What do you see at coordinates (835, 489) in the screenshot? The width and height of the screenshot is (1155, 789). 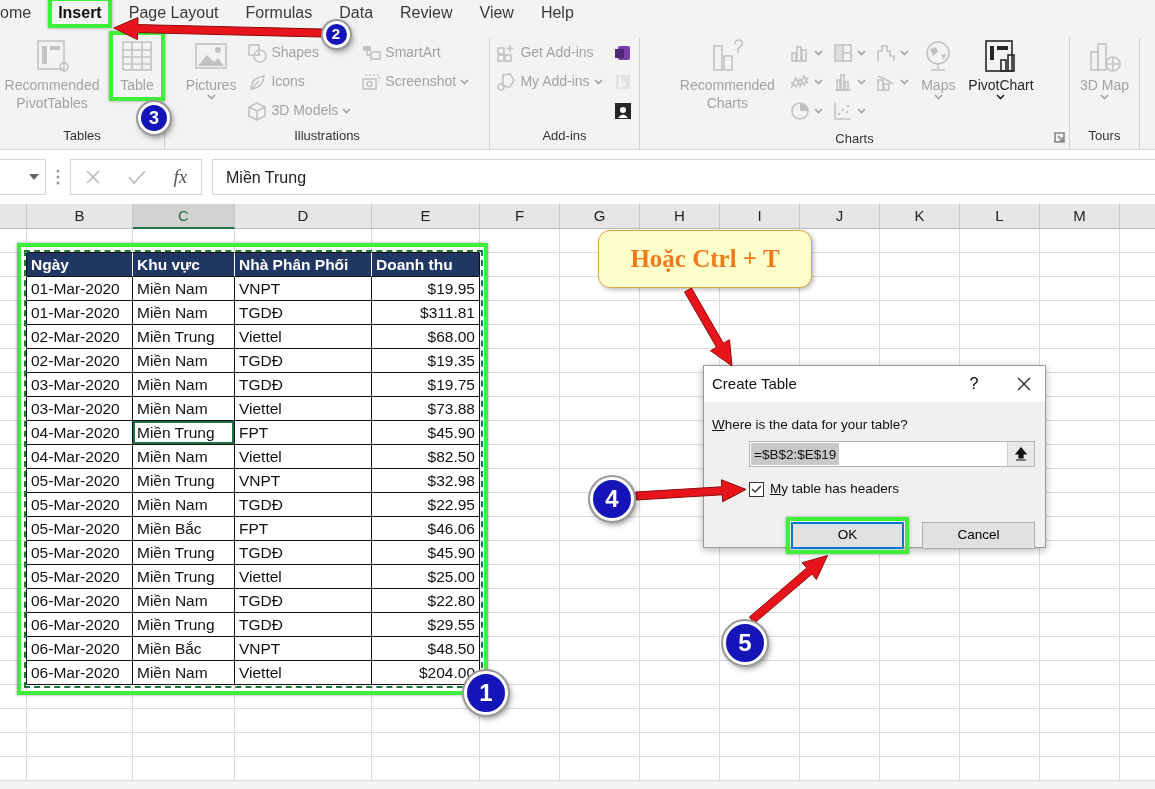 I see `checkbox-label: My table has headers` at bounding box center [835, 489].